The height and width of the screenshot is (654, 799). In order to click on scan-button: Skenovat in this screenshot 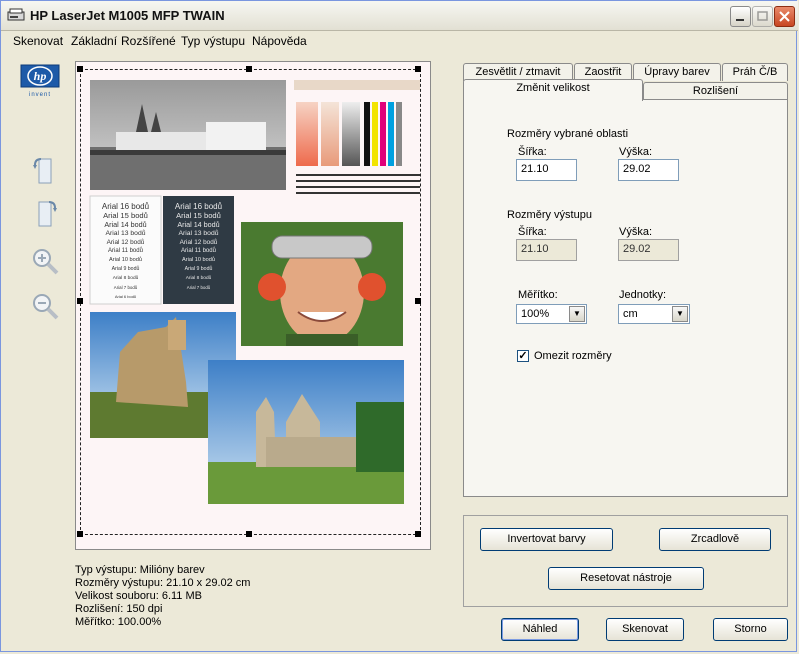, I will do `click(645, 629)`.